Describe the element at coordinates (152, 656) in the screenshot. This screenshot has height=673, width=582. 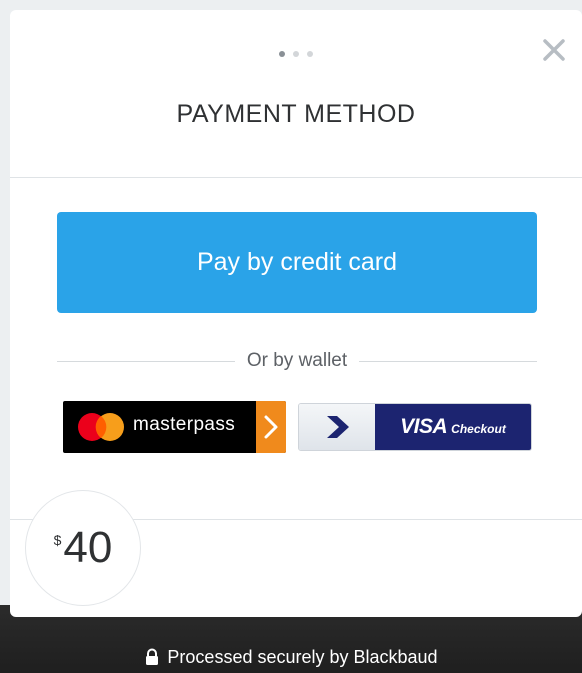
I see `lock-icon` at that location.